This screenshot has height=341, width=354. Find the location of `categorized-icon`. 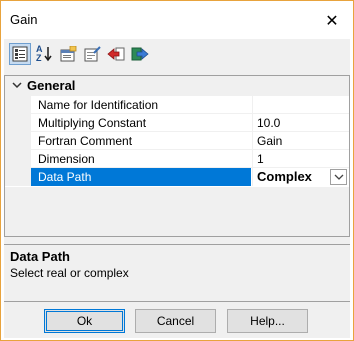

categorized-icon is located at coordinates (20, 54).